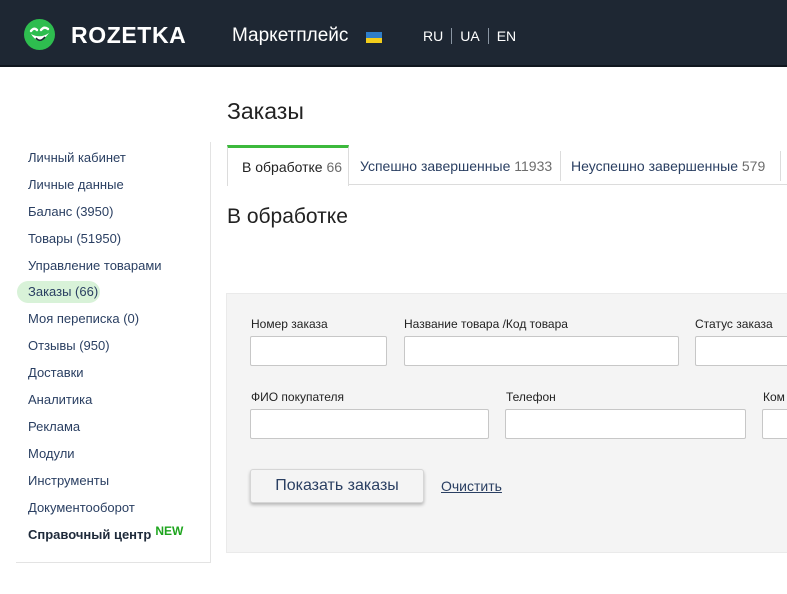  I want to click on section-title: В обработке, so click(287, 216).